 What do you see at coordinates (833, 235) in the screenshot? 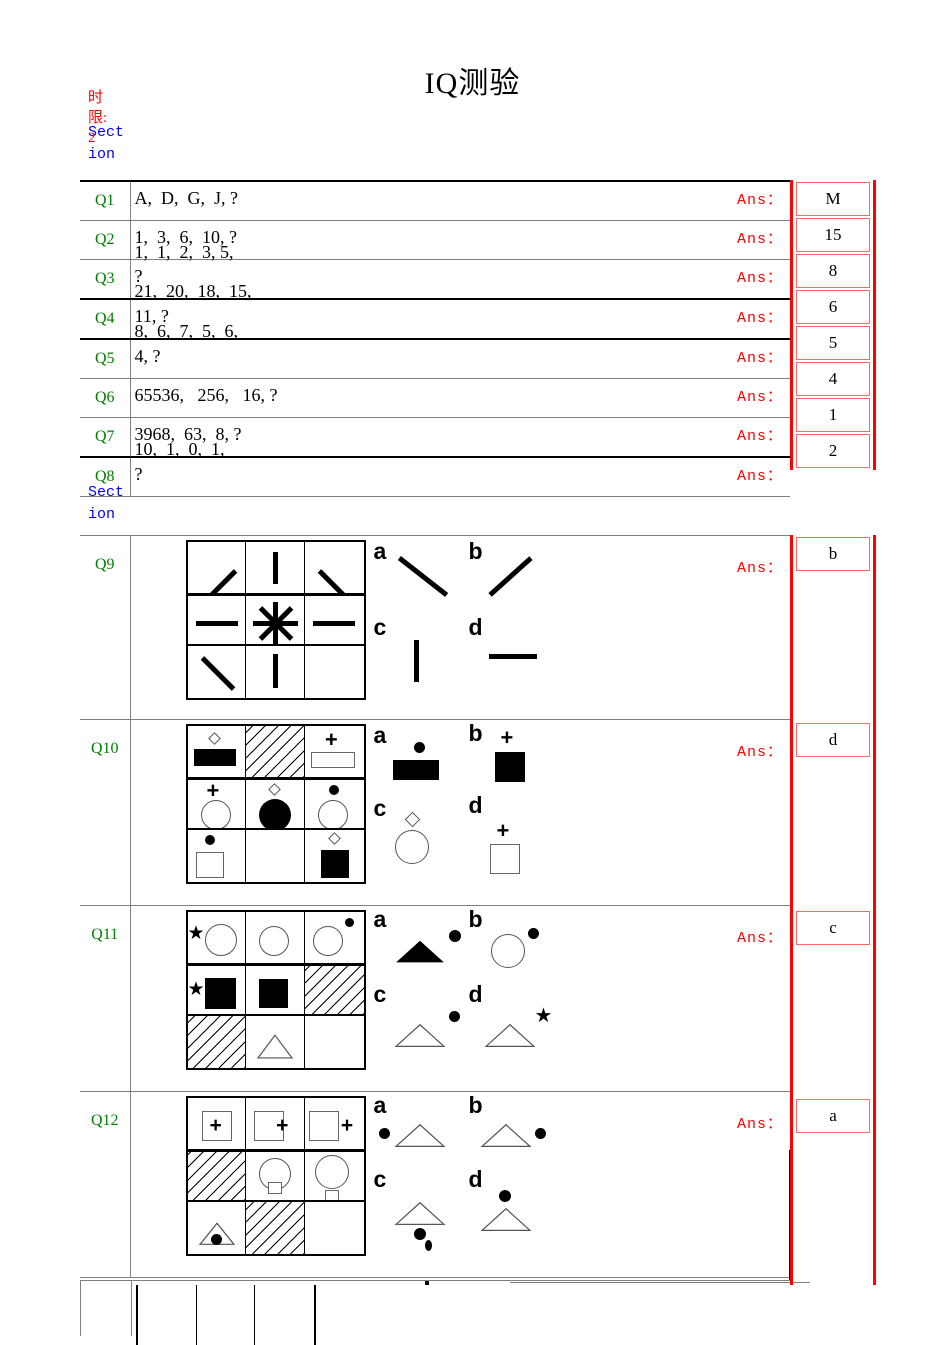
I see `answer-box: 15` at bounding box center [833, 235].